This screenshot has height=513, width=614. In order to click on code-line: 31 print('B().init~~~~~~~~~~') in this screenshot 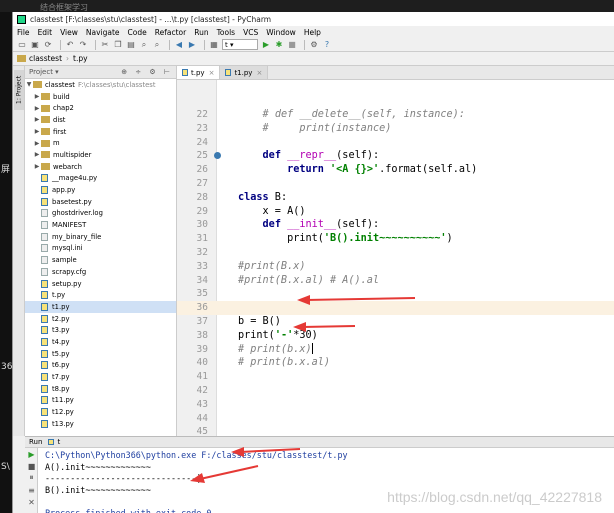, I will do `click(395, 239)`.